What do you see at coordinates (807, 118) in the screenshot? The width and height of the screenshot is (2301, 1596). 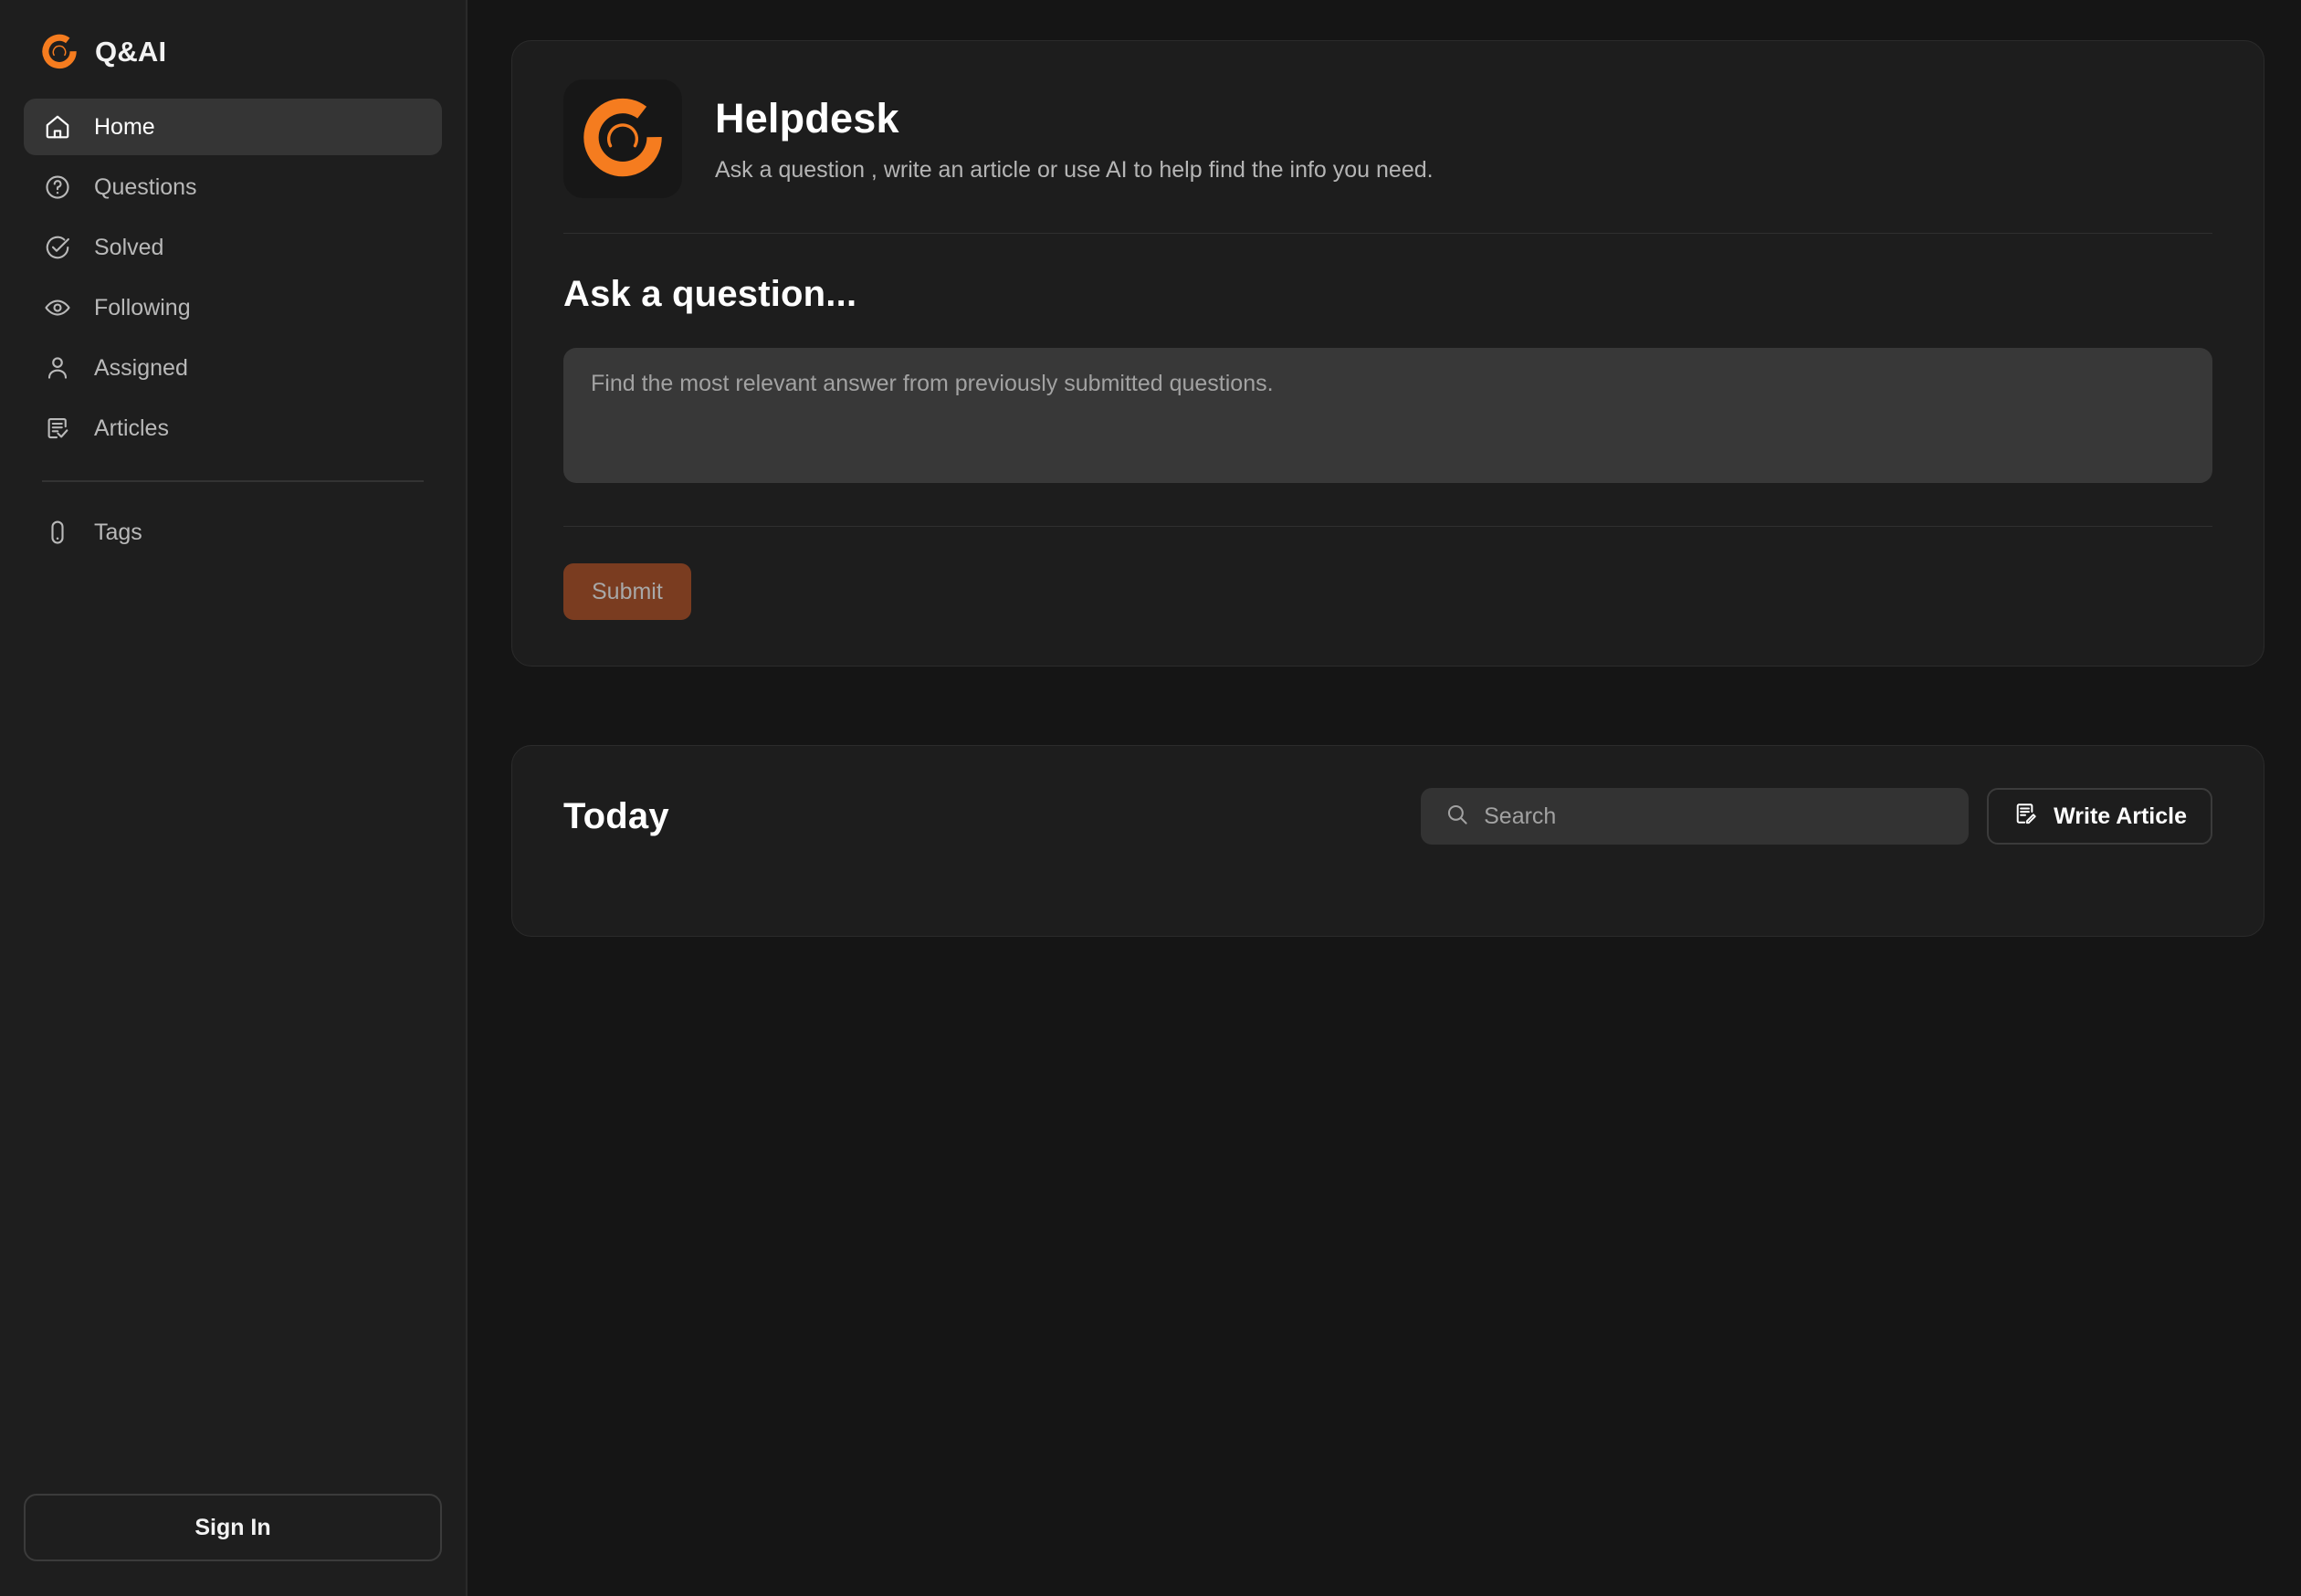 I see `page-title: Helpdesk` at bounding box center [807, 118].